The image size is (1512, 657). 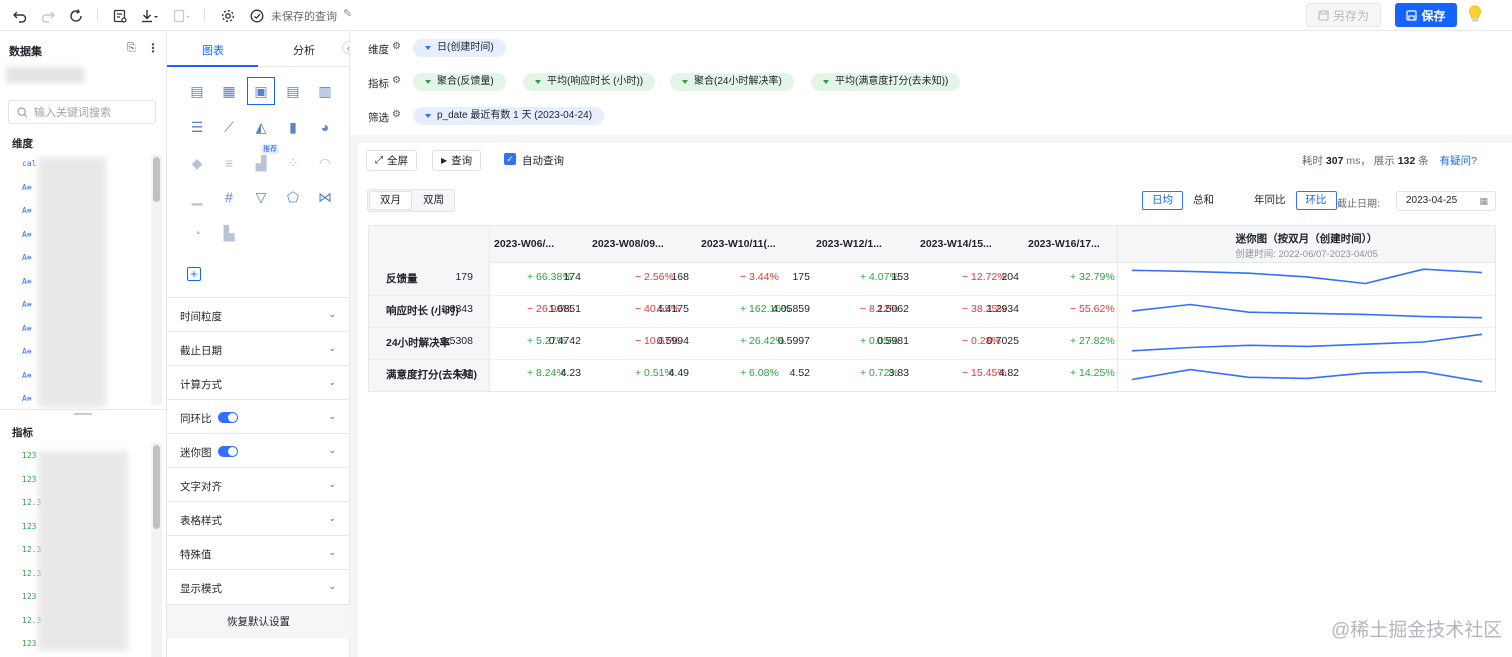 What do you see at coordinates (258, 416) in the screenshot?
I see `config-section: 同环比 ⌄` at bounding box center [258, 416].